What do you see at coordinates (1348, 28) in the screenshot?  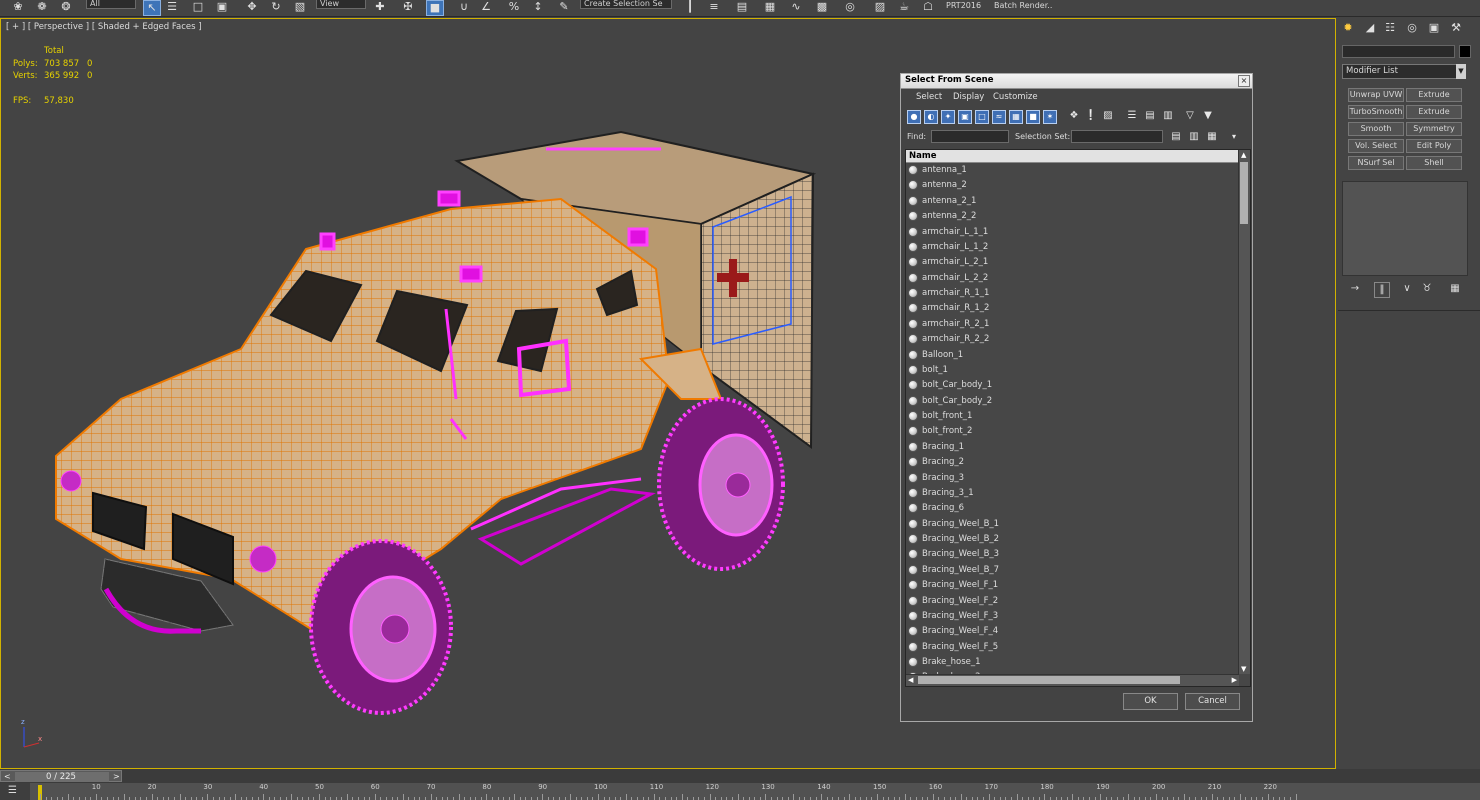 I see `create-tab-icon: ✹` at bounding box center [1348, 28].